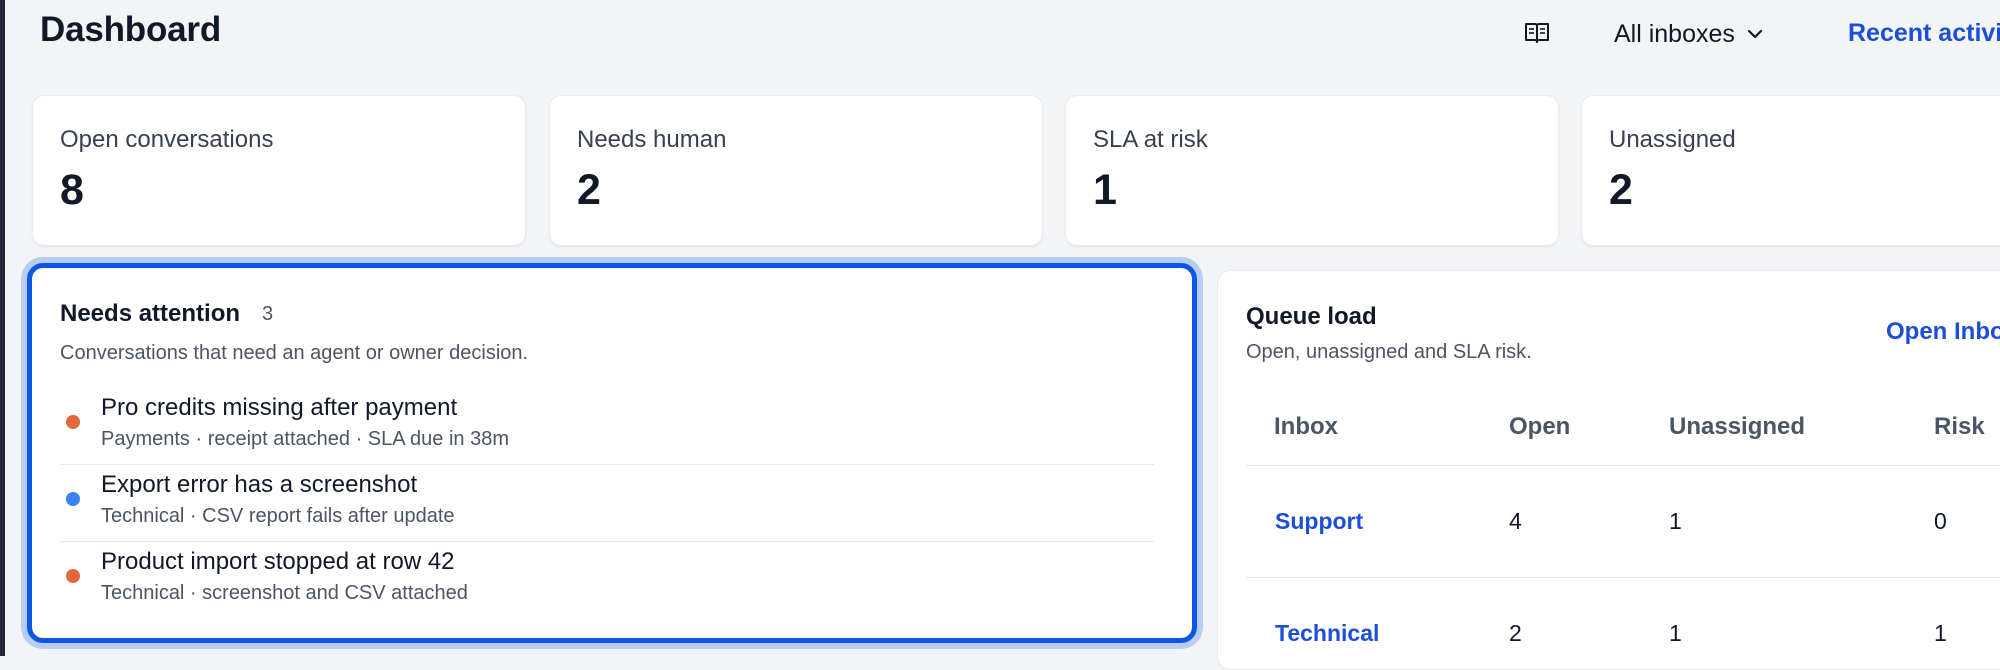  Describe the element at coordinates (796, 170) in the screenshot. I see `stat-card-needs-human: Needs human 2` at that location.